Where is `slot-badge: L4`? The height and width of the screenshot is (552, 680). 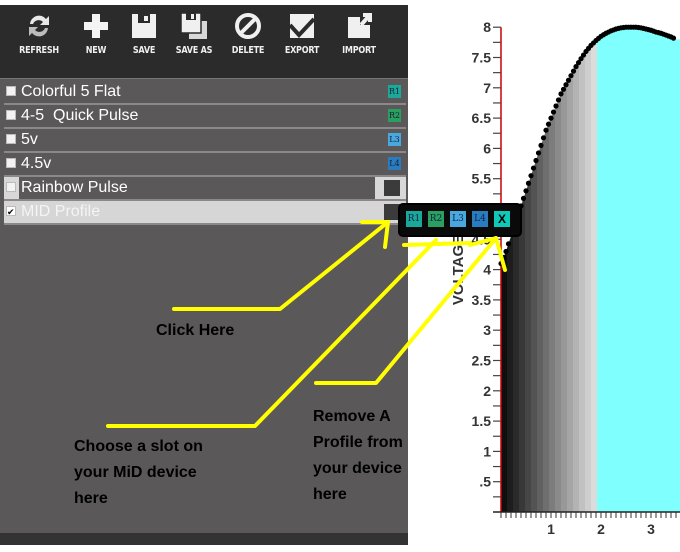 slot-badge: L4 is located at coordinates (394, 163).